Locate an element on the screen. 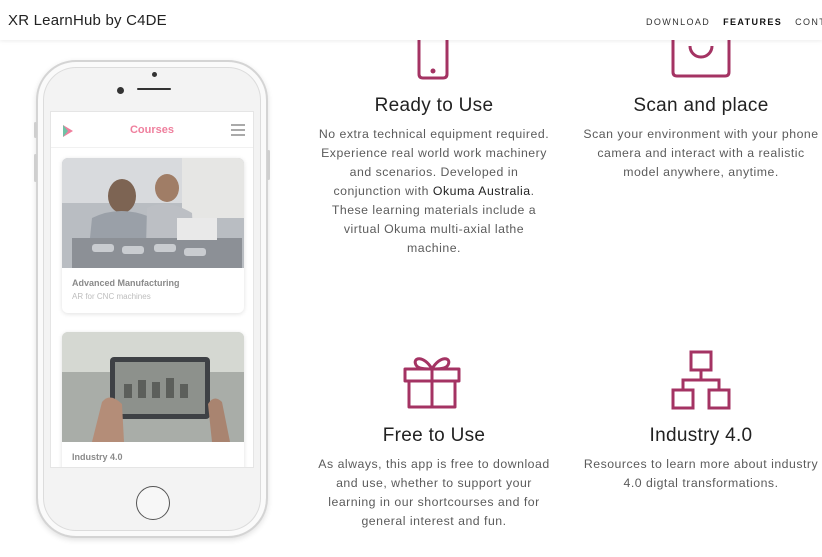 This screenshot has width=822, height=557. sitemap-icon is located at coordinates (701, 380).